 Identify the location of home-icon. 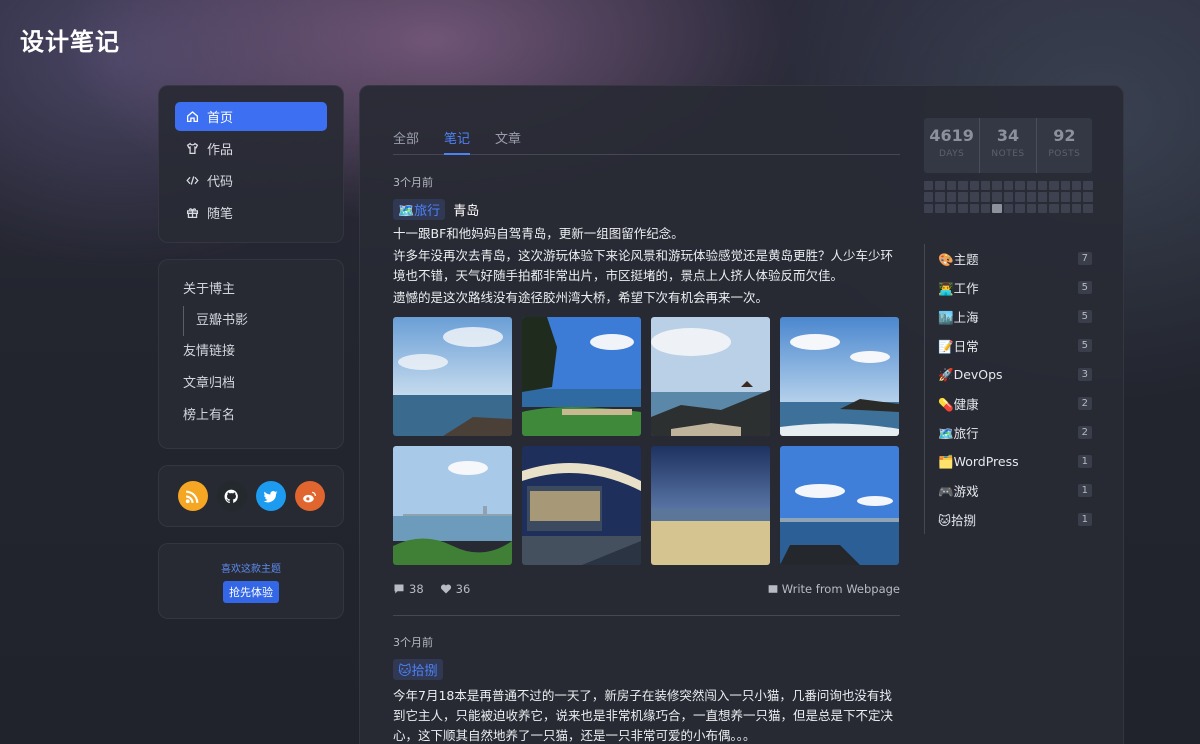
(192, 117).